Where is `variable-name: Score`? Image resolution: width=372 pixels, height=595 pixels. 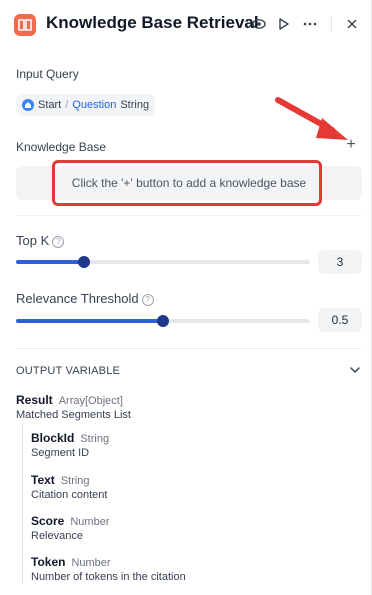 variable-name: Score is located at coordinates (48, 521).